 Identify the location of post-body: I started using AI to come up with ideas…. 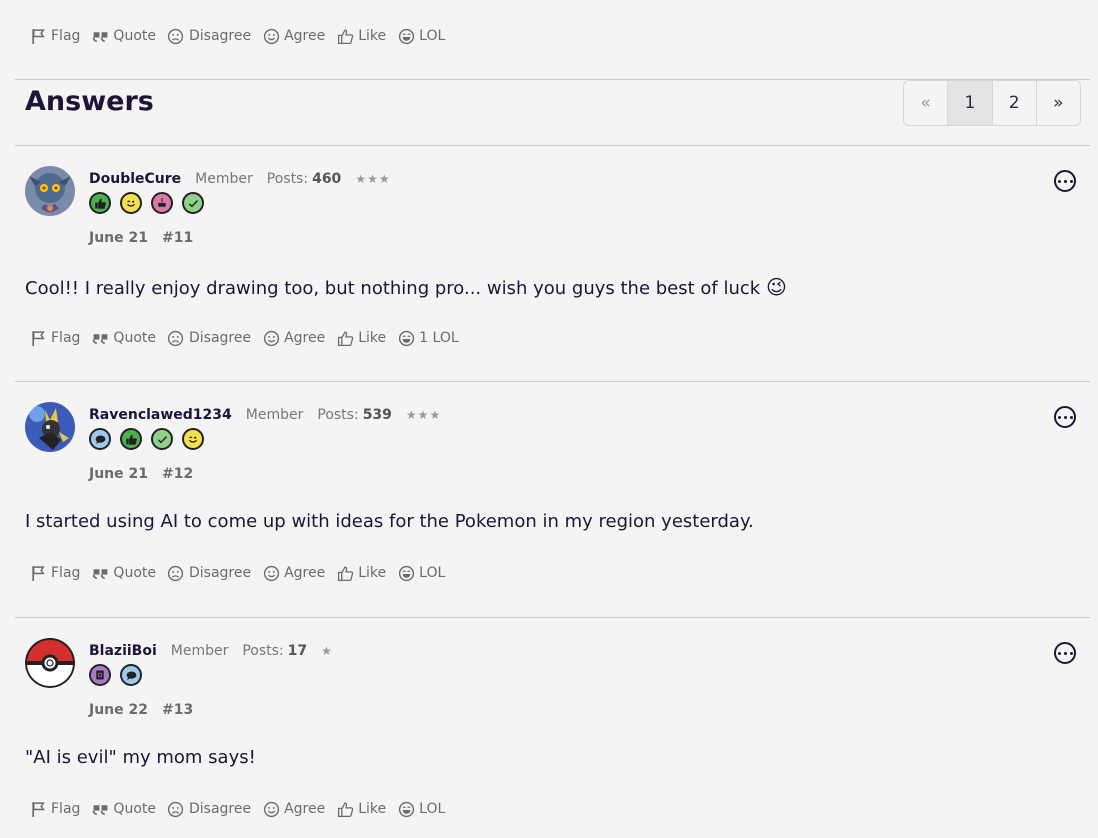
(389, 521).